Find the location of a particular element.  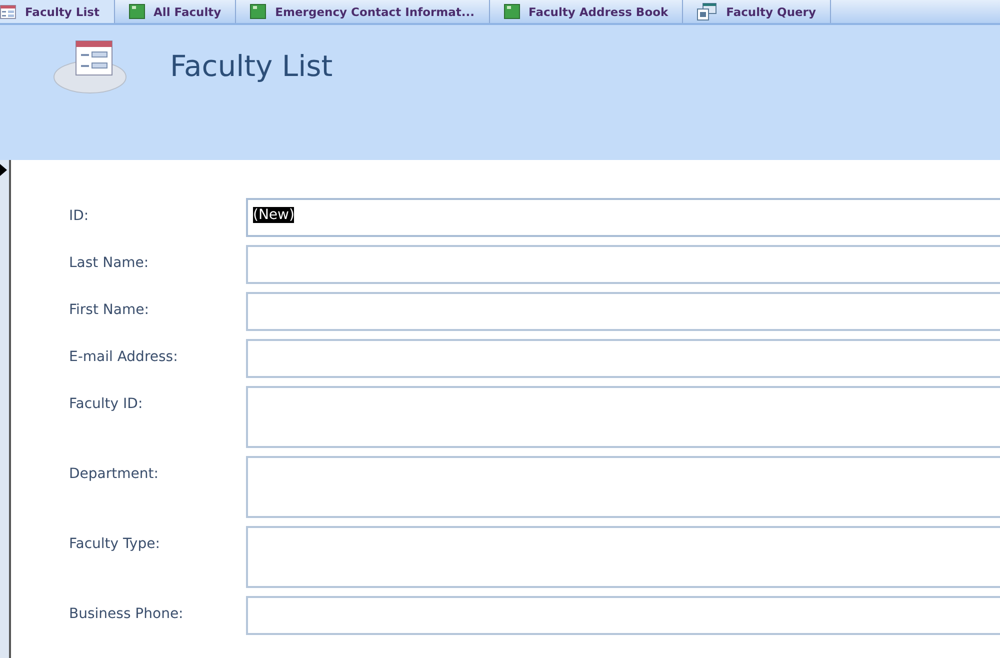

form-icon is located at coordinates (8, 11).